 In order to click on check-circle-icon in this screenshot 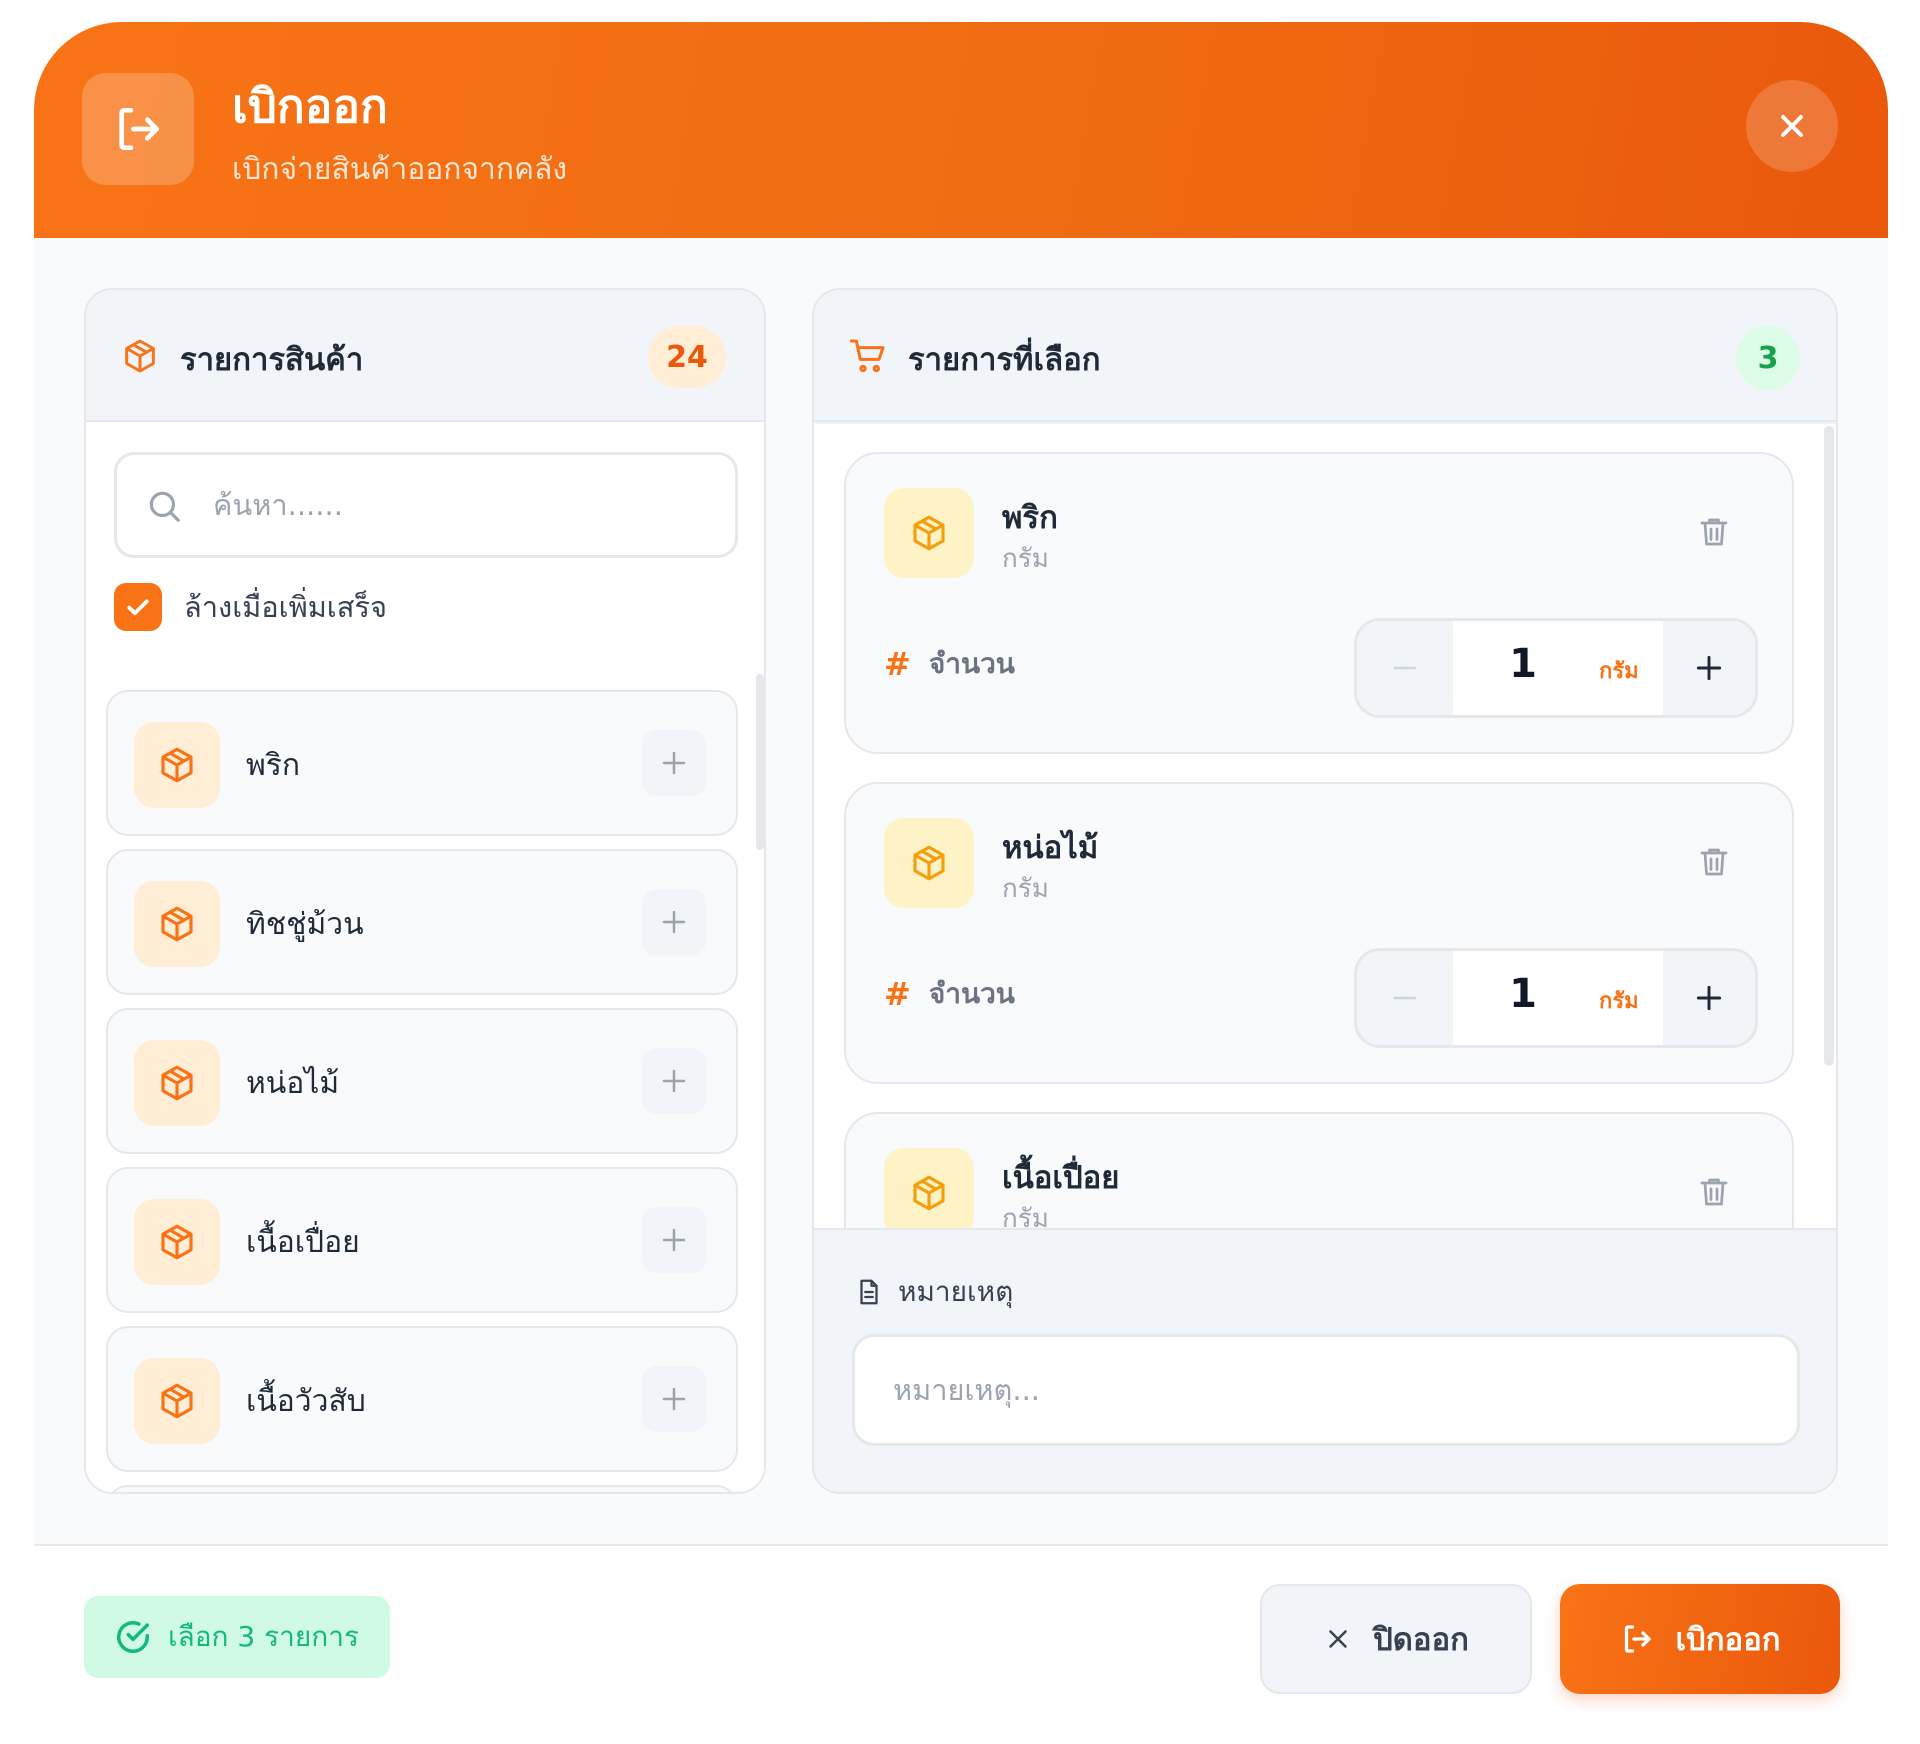, I will do `click(133, 1637)`.